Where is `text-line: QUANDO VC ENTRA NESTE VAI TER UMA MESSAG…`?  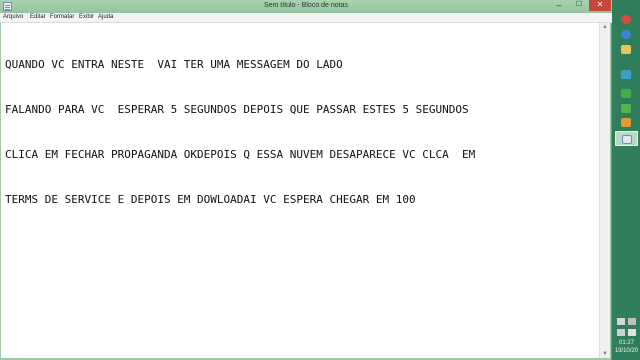
text-line: QUANDO VC ENTRA NESTE VAI TER UMA MESSAG… is located at coordinates (174, 64).